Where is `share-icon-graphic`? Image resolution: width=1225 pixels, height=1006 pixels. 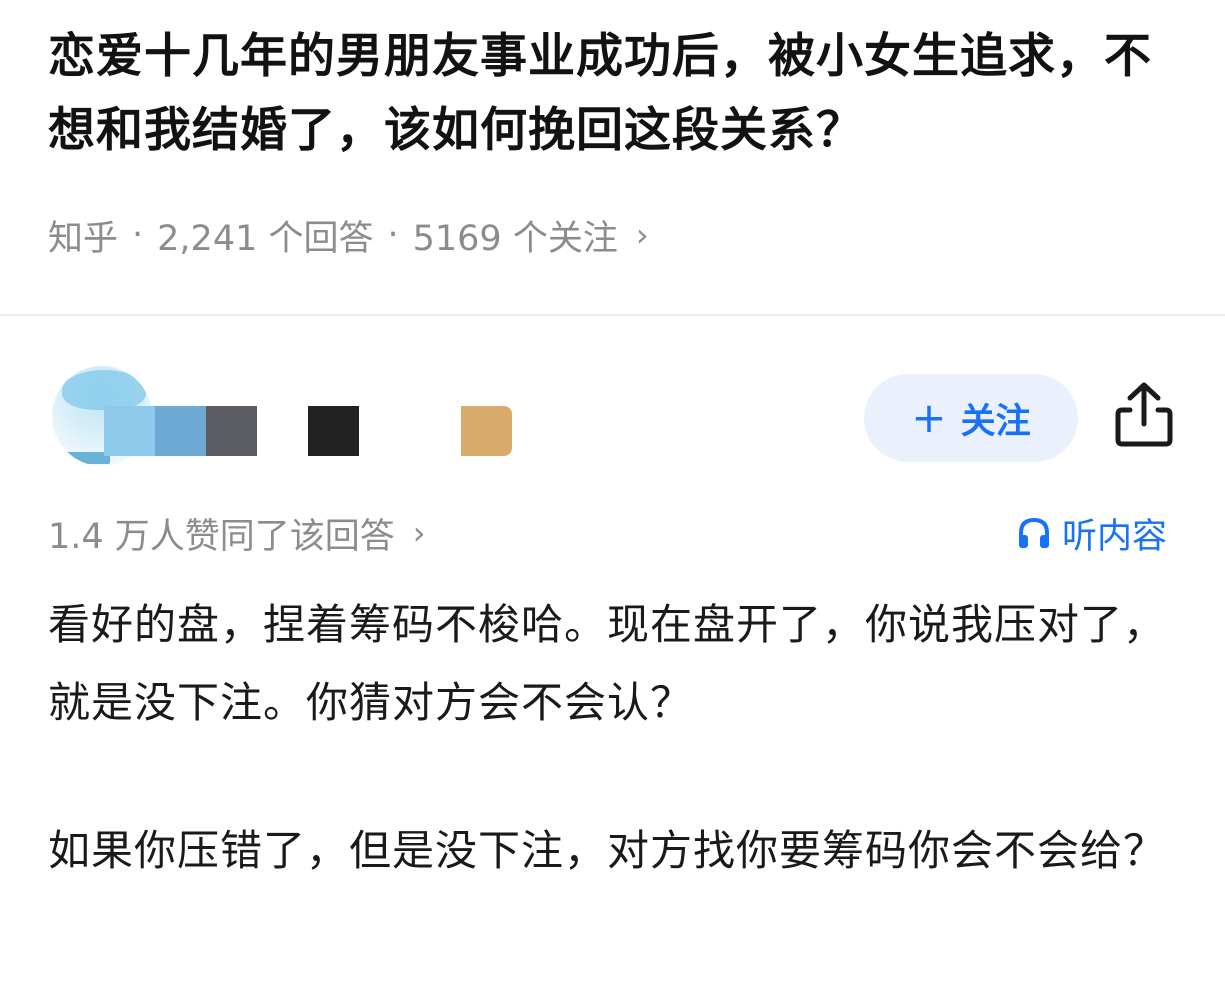
share-icon-graphic is located at coordinates (1144, 414).